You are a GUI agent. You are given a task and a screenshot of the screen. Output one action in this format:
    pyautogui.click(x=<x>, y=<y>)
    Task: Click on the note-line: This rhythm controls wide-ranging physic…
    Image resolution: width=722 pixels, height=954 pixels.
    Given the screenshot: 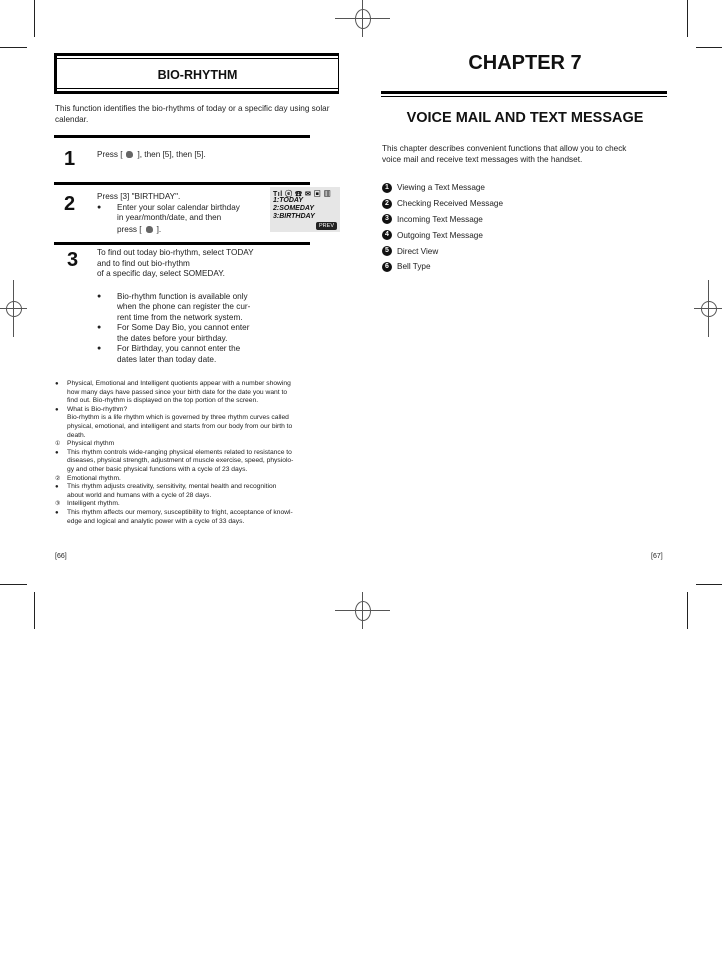 What is the action you would take?
    pyautogui.click(x=179, y=452)
    